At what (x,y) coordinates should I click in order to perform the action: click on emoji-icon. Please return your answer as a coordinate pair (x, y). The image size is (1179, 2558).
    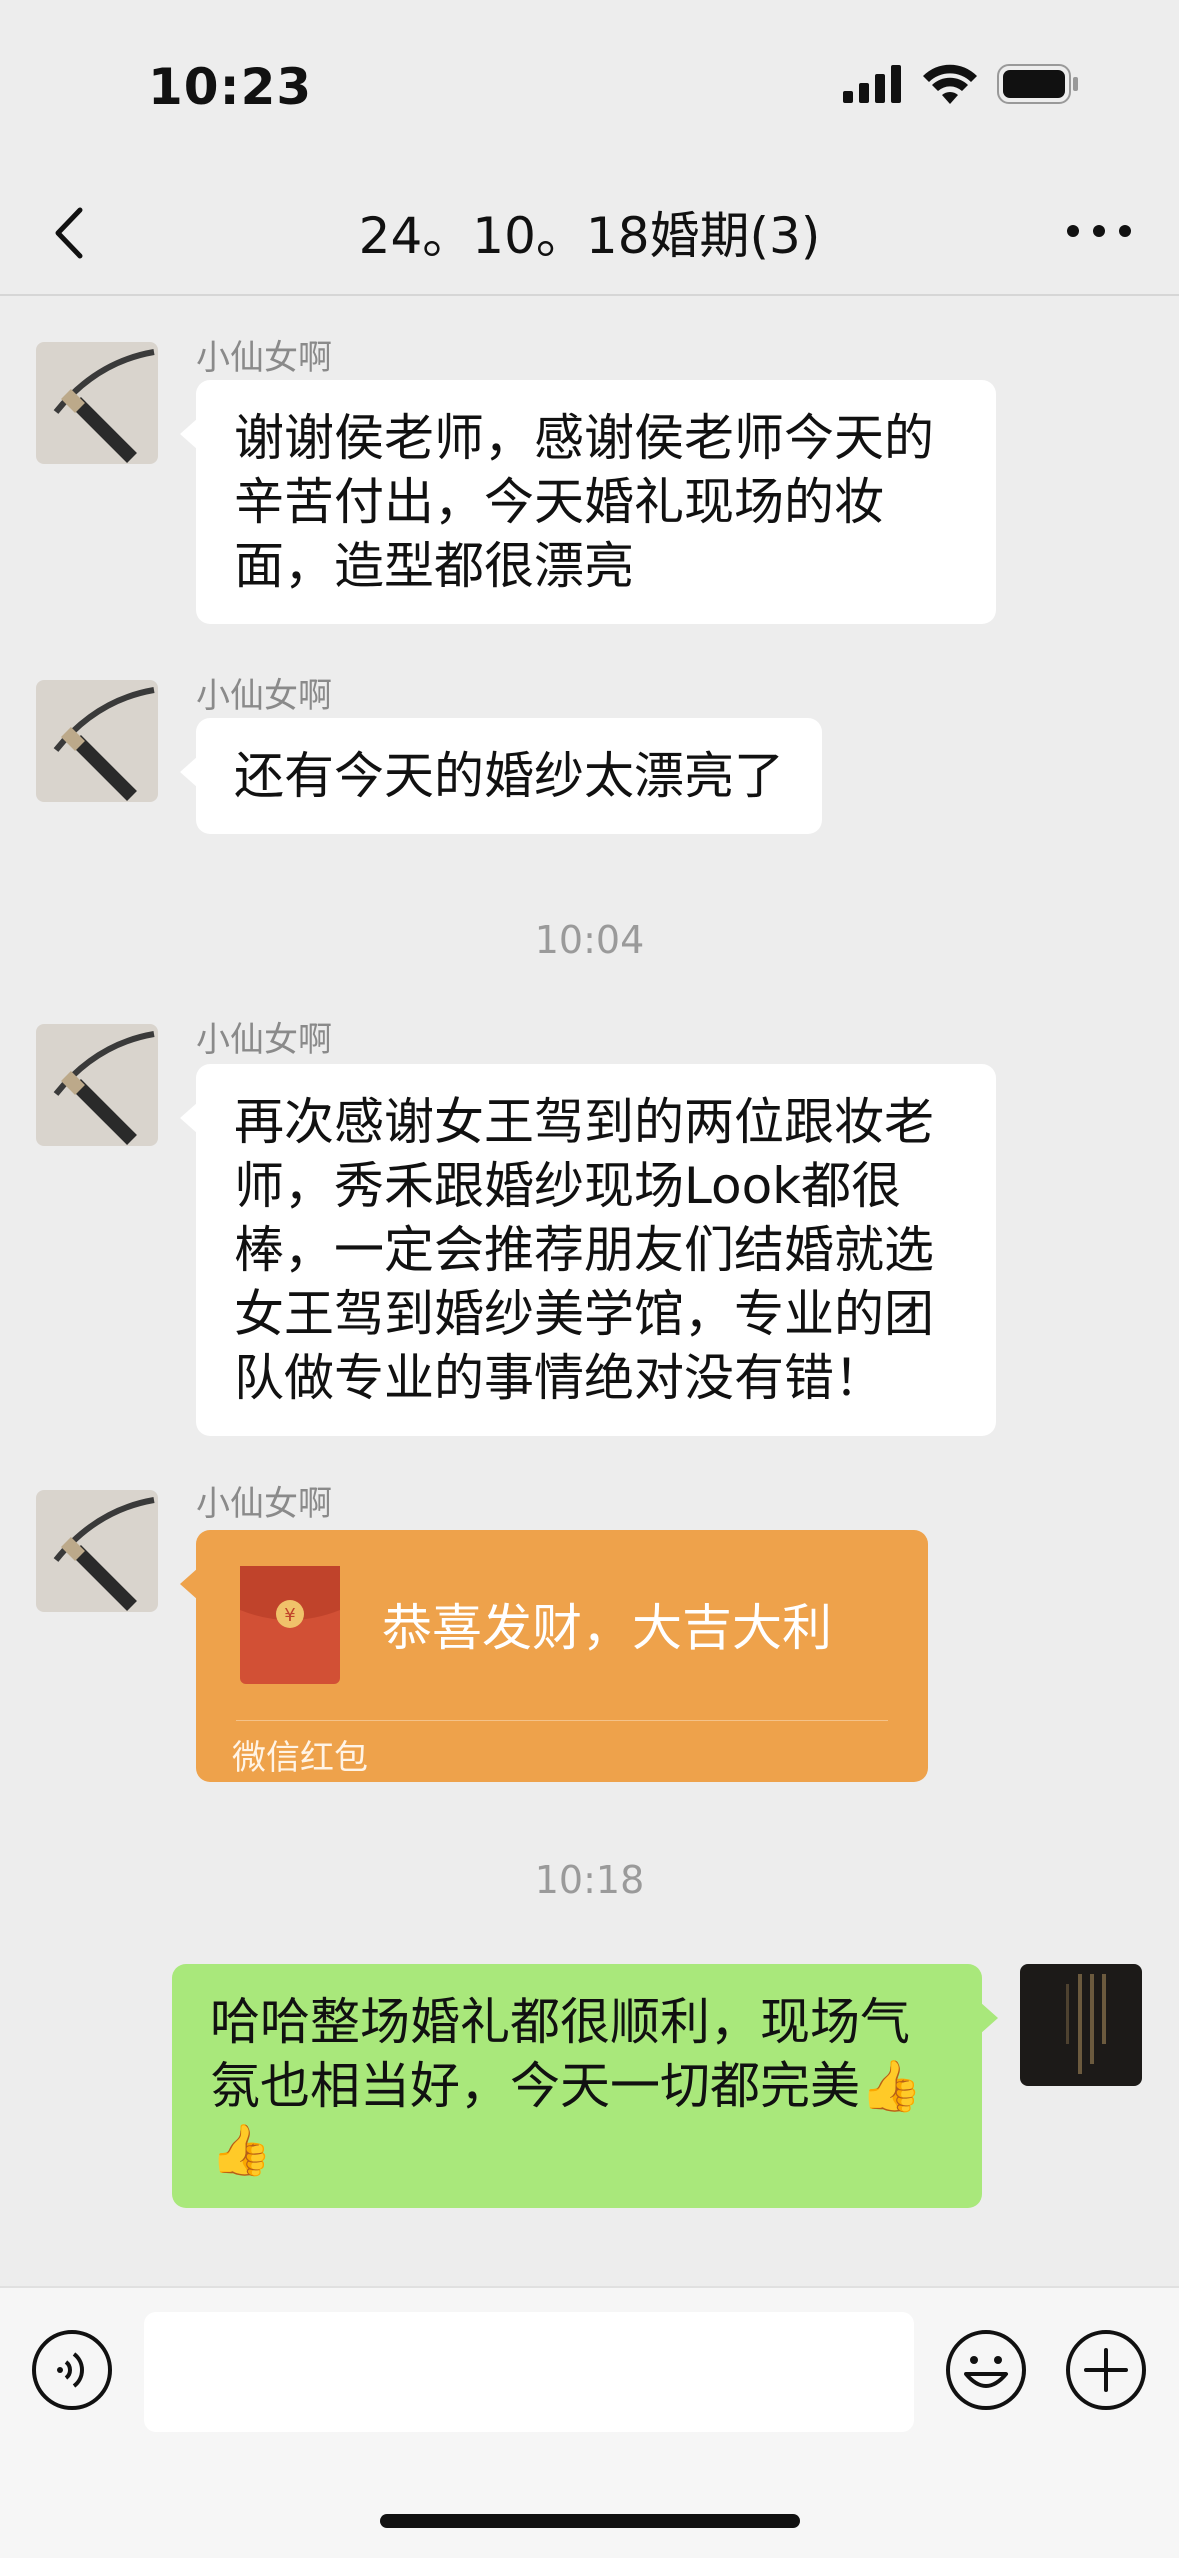
    Looking at the image, I should click on (986, 2370).